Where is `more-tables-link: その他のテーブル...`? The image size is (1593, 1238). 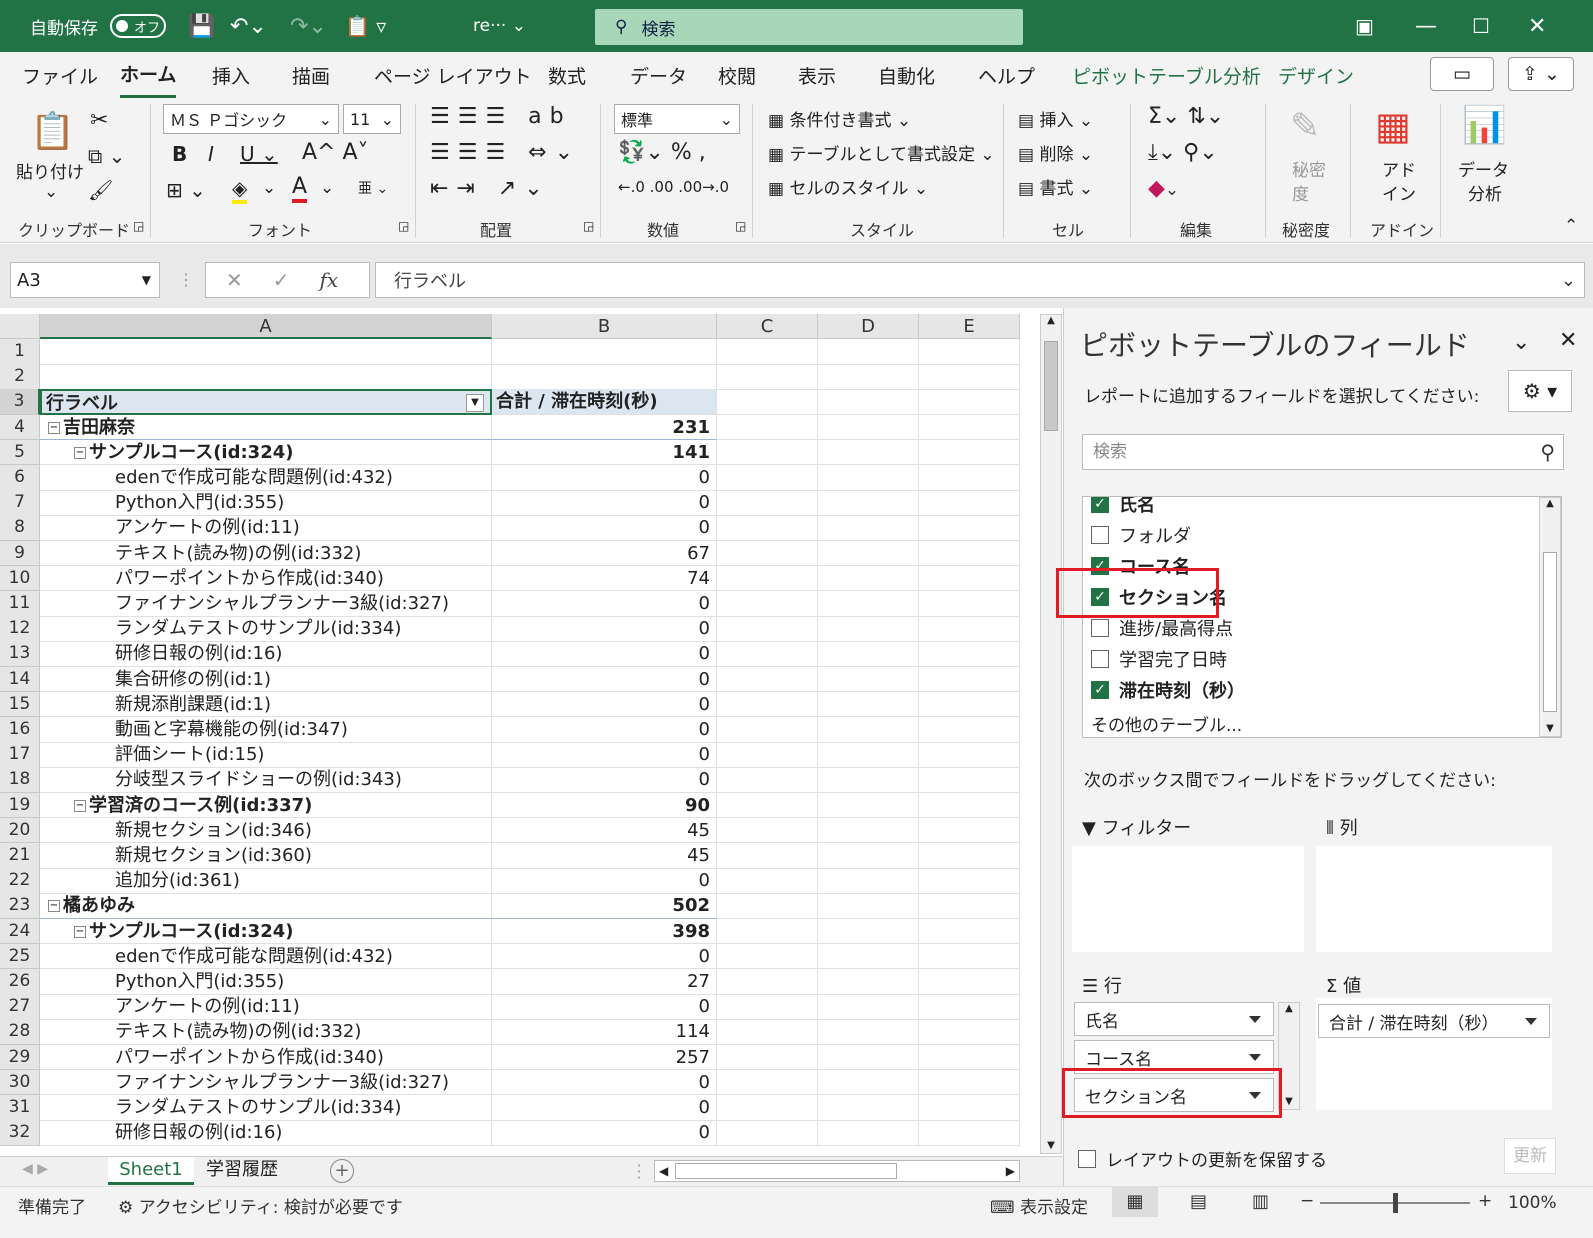 more-tables-link: その他のテーブル... is located at coordinates (1166, 723).